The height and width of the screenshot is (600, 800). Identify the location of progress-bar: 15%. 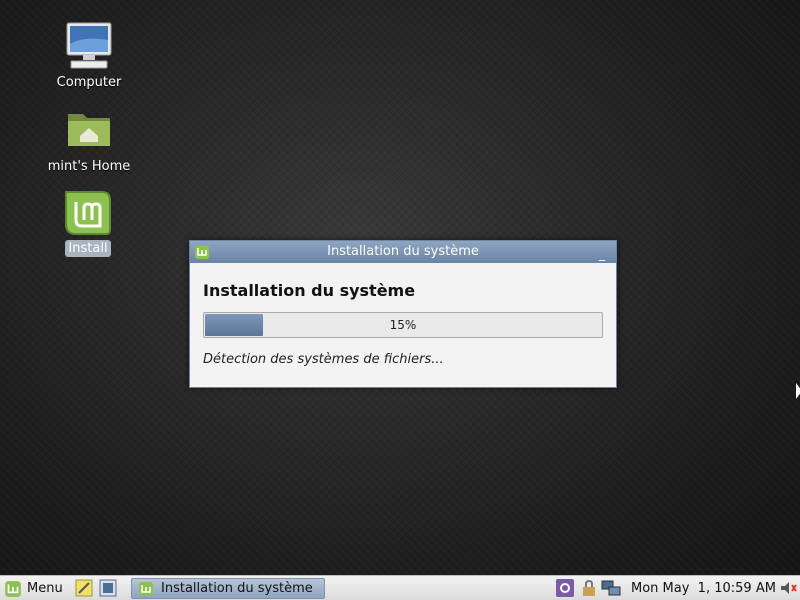
(403, 325).